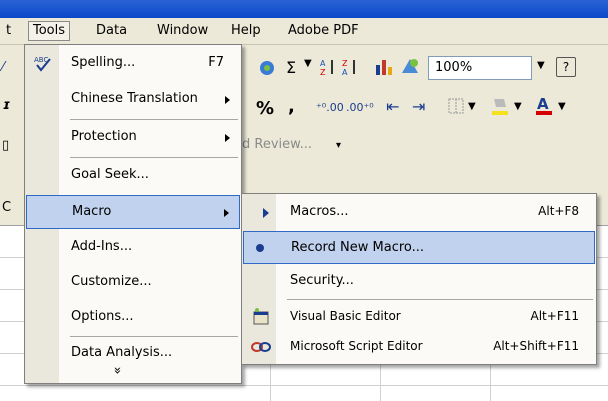  I want to click on menu-item-label: Microsoft Script Editor, so click(356, 346).